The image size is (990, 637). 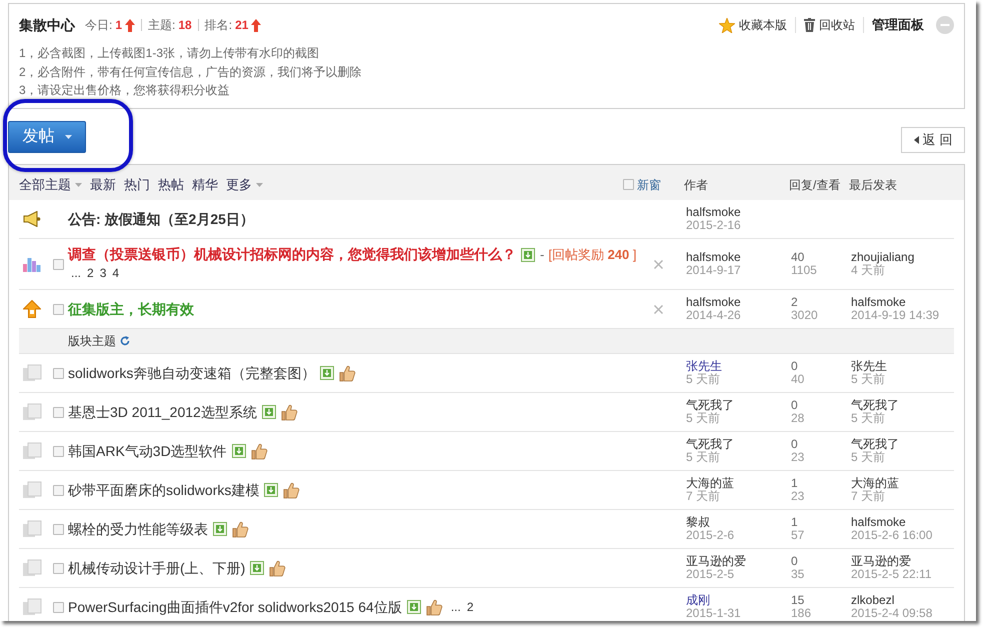 What do you see at coordinates (794, 302) in the screenshot?
I see `reply-count: 2` at bounding box center [794, 302].